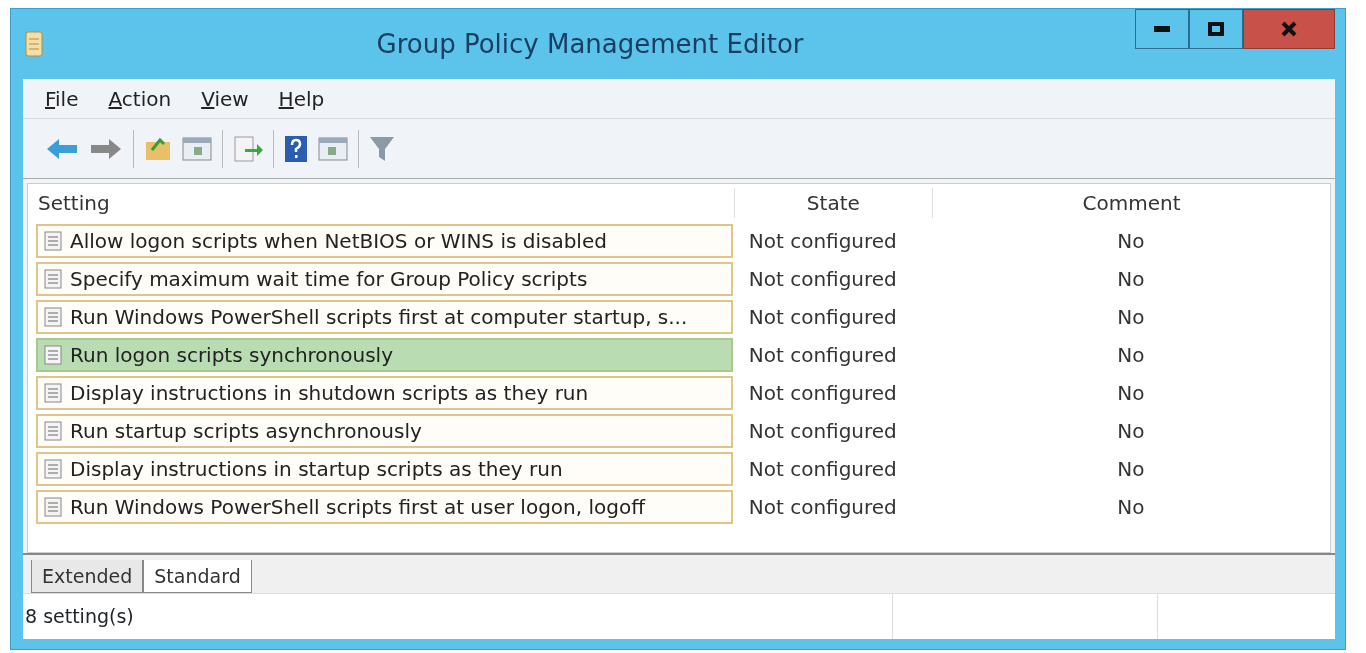 The width and height of the screenshot is (1366, 653). Describe the element at coordinates (1131, 203) in the screenshot. I see `column-header: Comment` at that location.